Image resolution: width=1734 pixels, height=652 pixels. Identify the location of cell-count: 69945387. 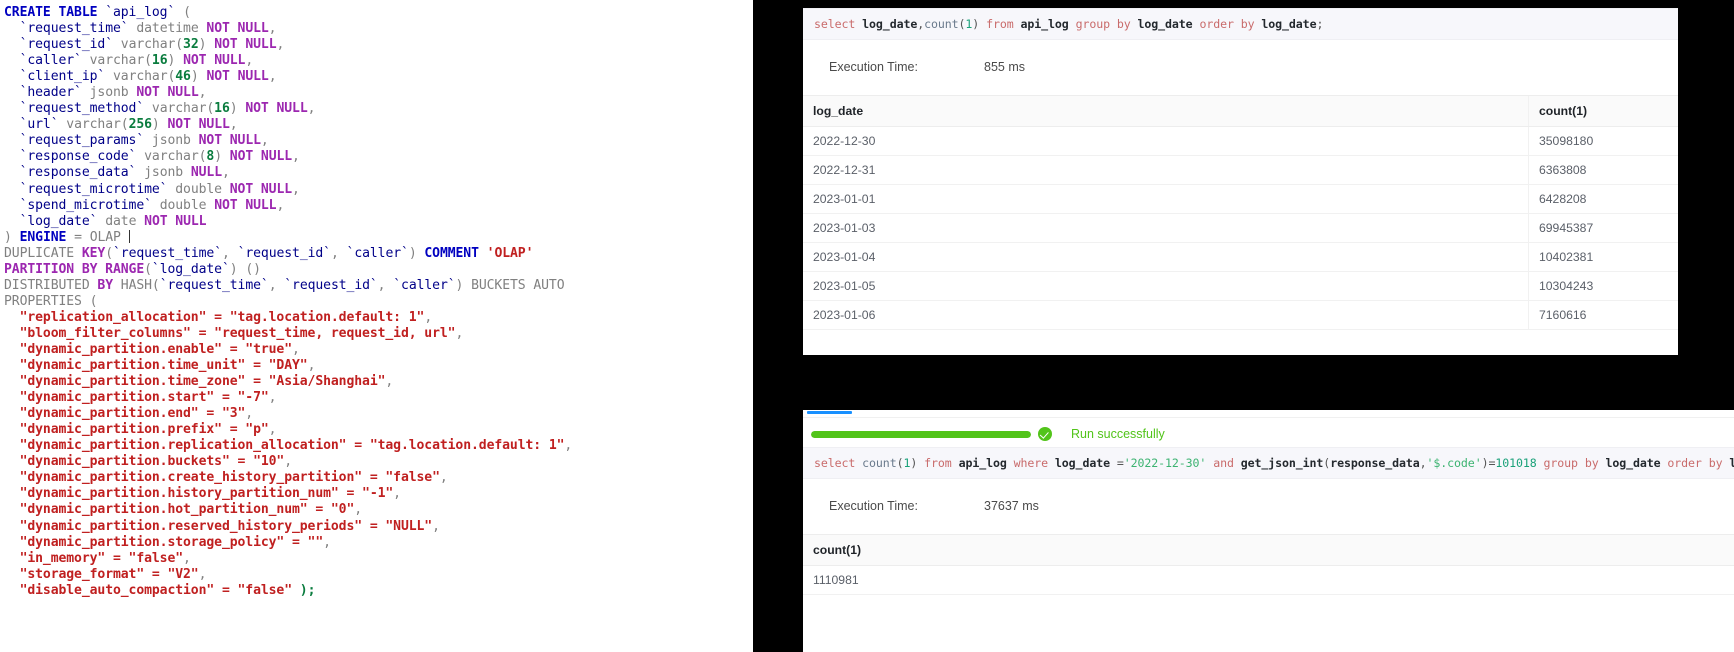
(1603, 228).